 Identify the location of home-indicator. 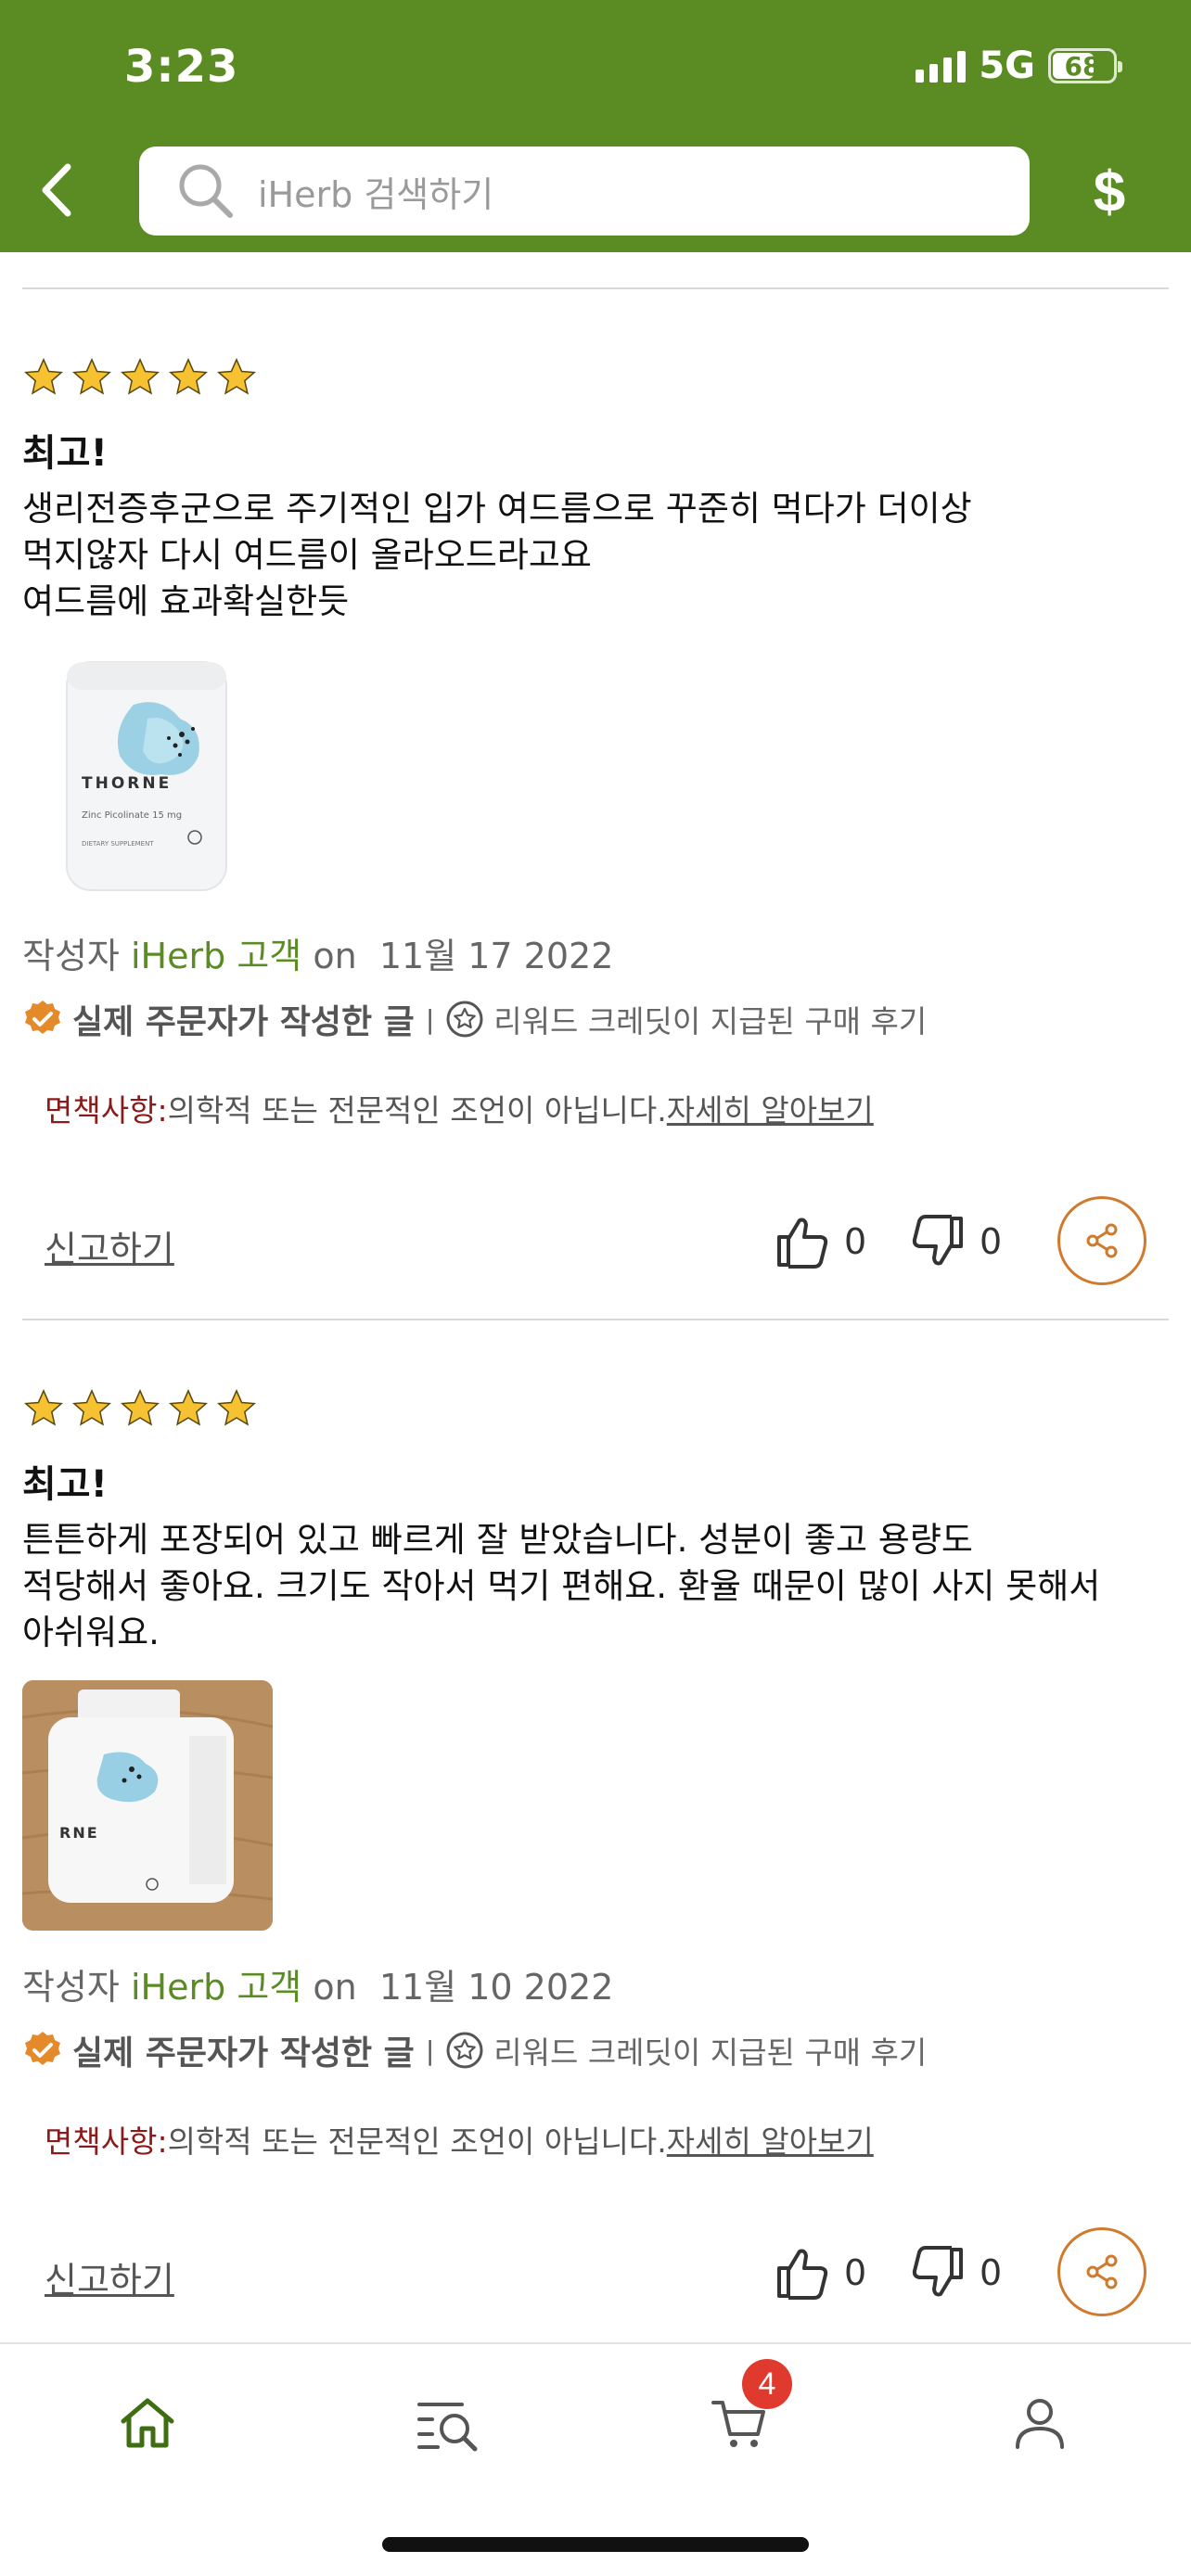
(595, 2544).